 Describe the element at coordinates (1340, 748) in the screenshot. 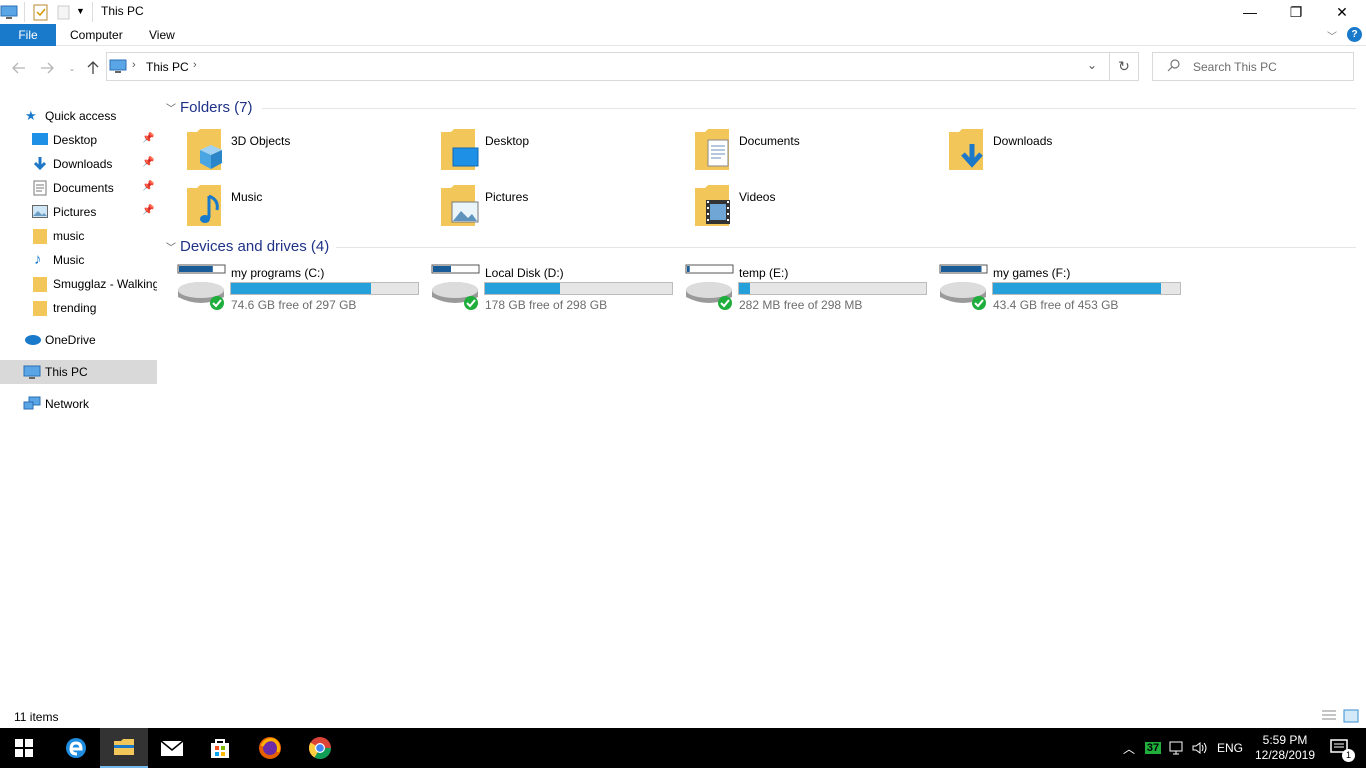

I see `action-center-button: 1` at that location.